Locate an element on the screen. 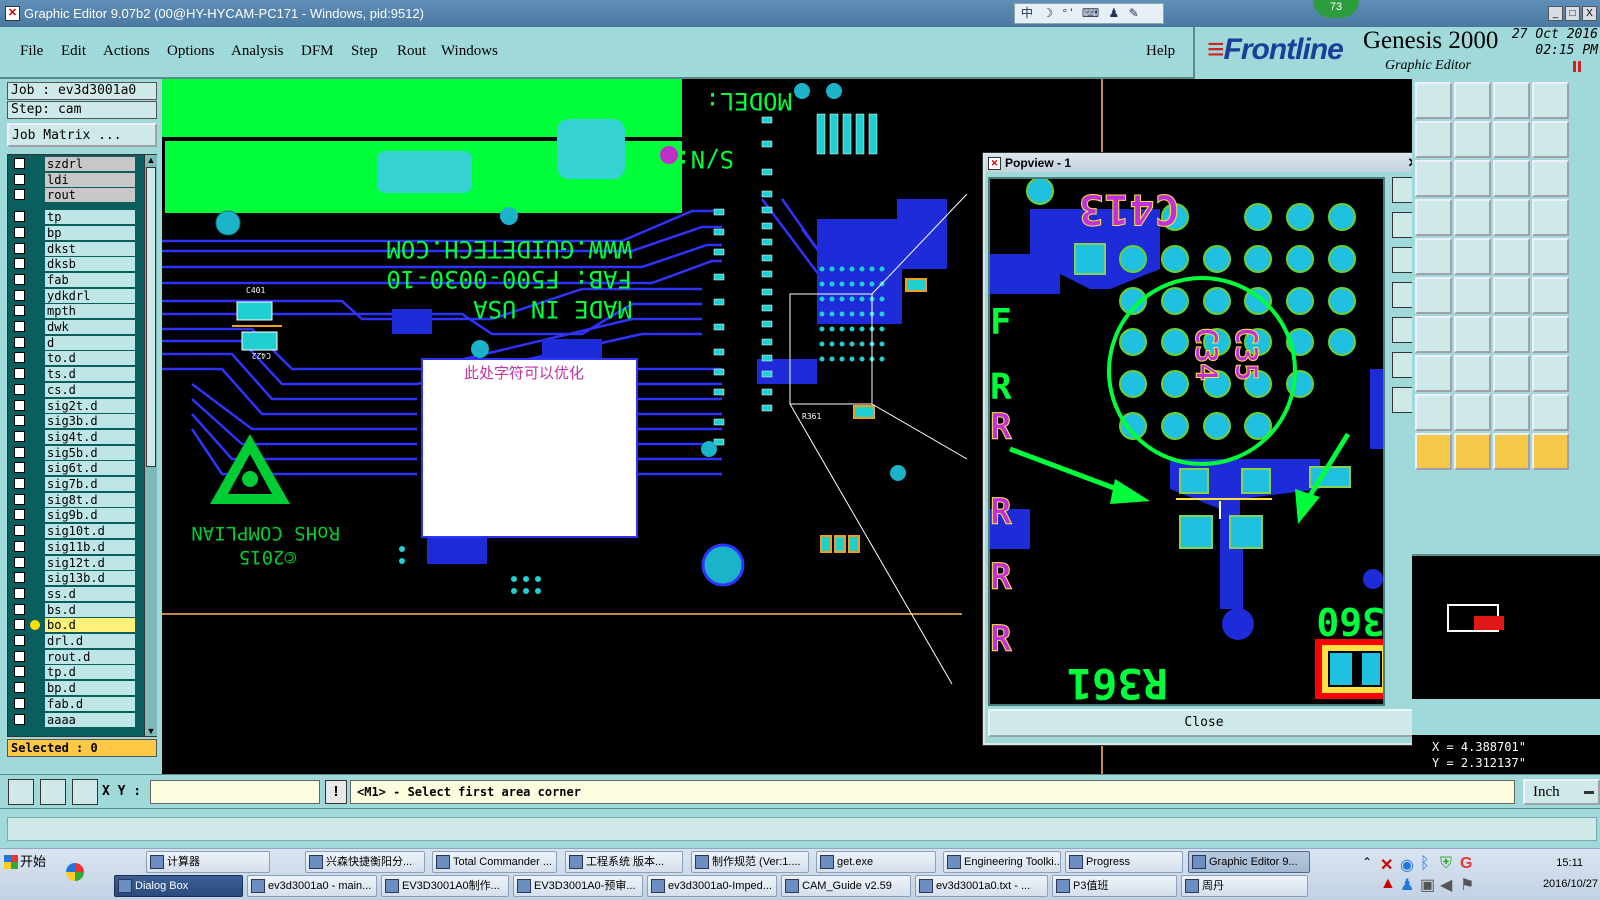  layer-name: rout.d is located at coordinates (90, 656).